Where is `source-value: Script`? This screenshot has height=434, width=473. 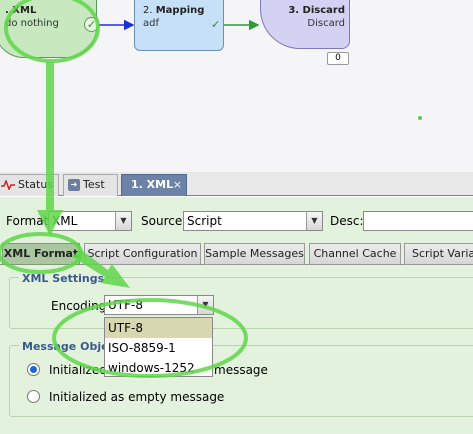 source-value: Script is located at coordinates (204, 221).